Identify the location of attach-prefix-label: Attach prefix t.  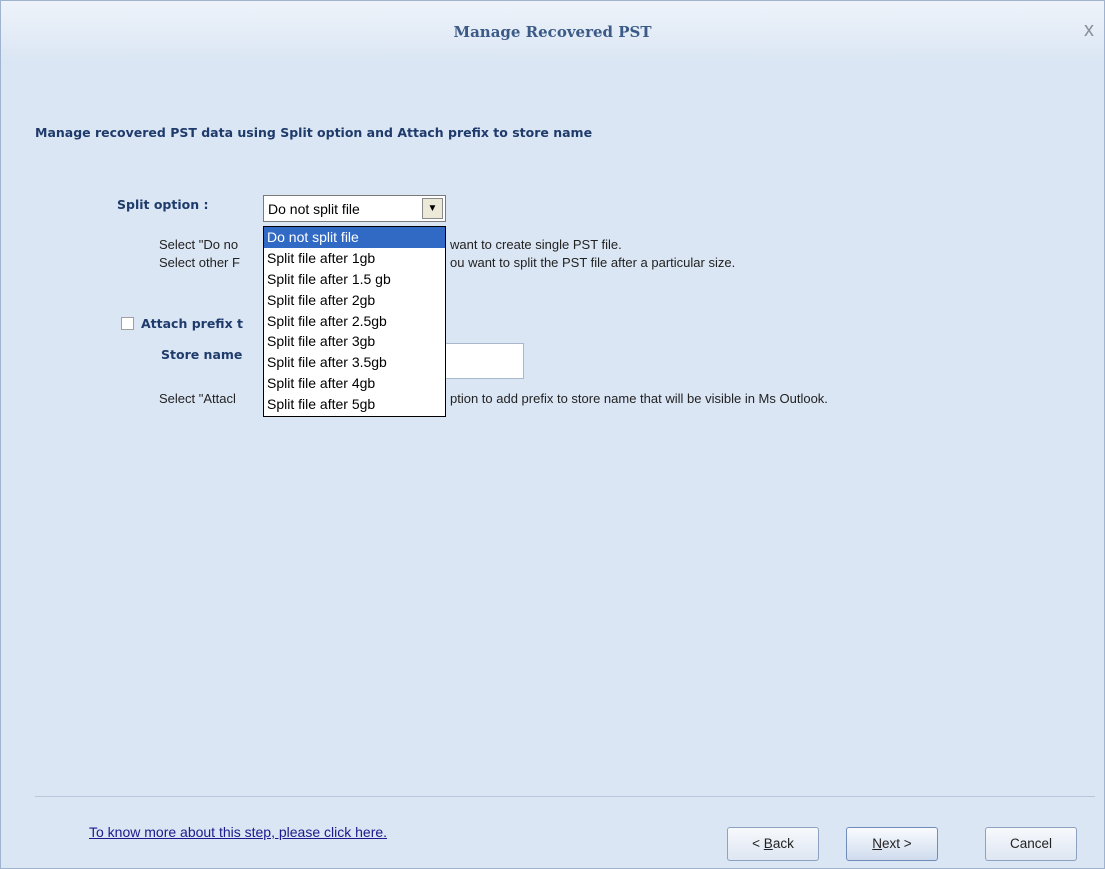
(192, 323).